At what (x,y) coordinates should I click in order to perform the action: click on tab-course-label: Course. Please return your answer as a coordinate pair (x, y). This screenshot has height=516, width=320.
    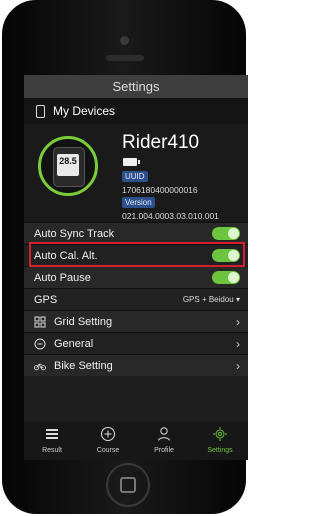
    Looking at the image, I should click on (108, 450).